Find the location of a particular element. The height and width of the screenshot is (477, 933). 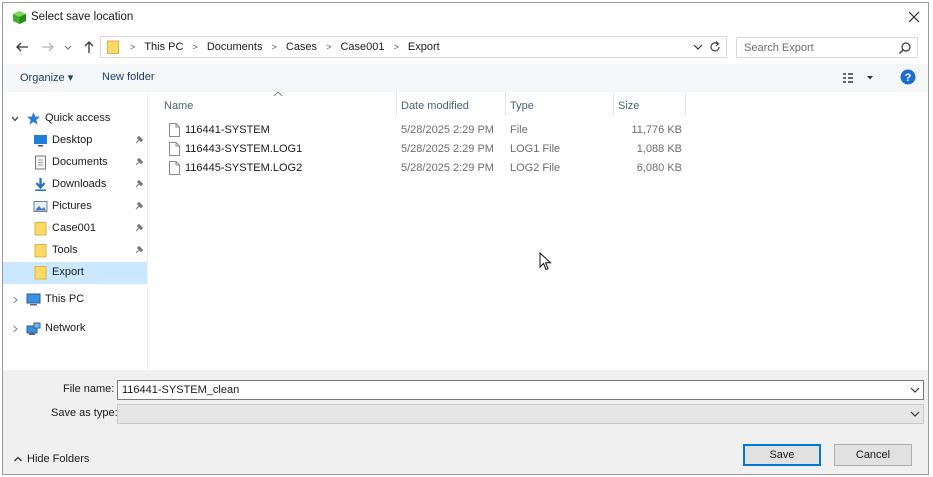

nav-item-pictures: Pictures is located at coordinates (75, 207).